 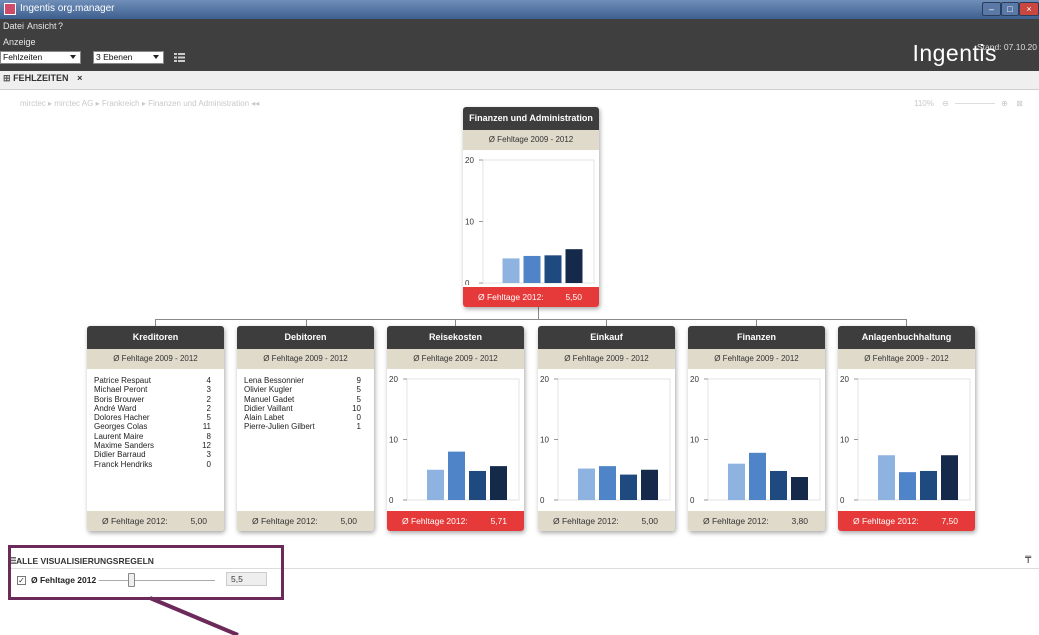 What do you see at coordinates (79, 78) in the screenshot?
I see `close-tab-icon: ×` at bounding box center [79, 78].